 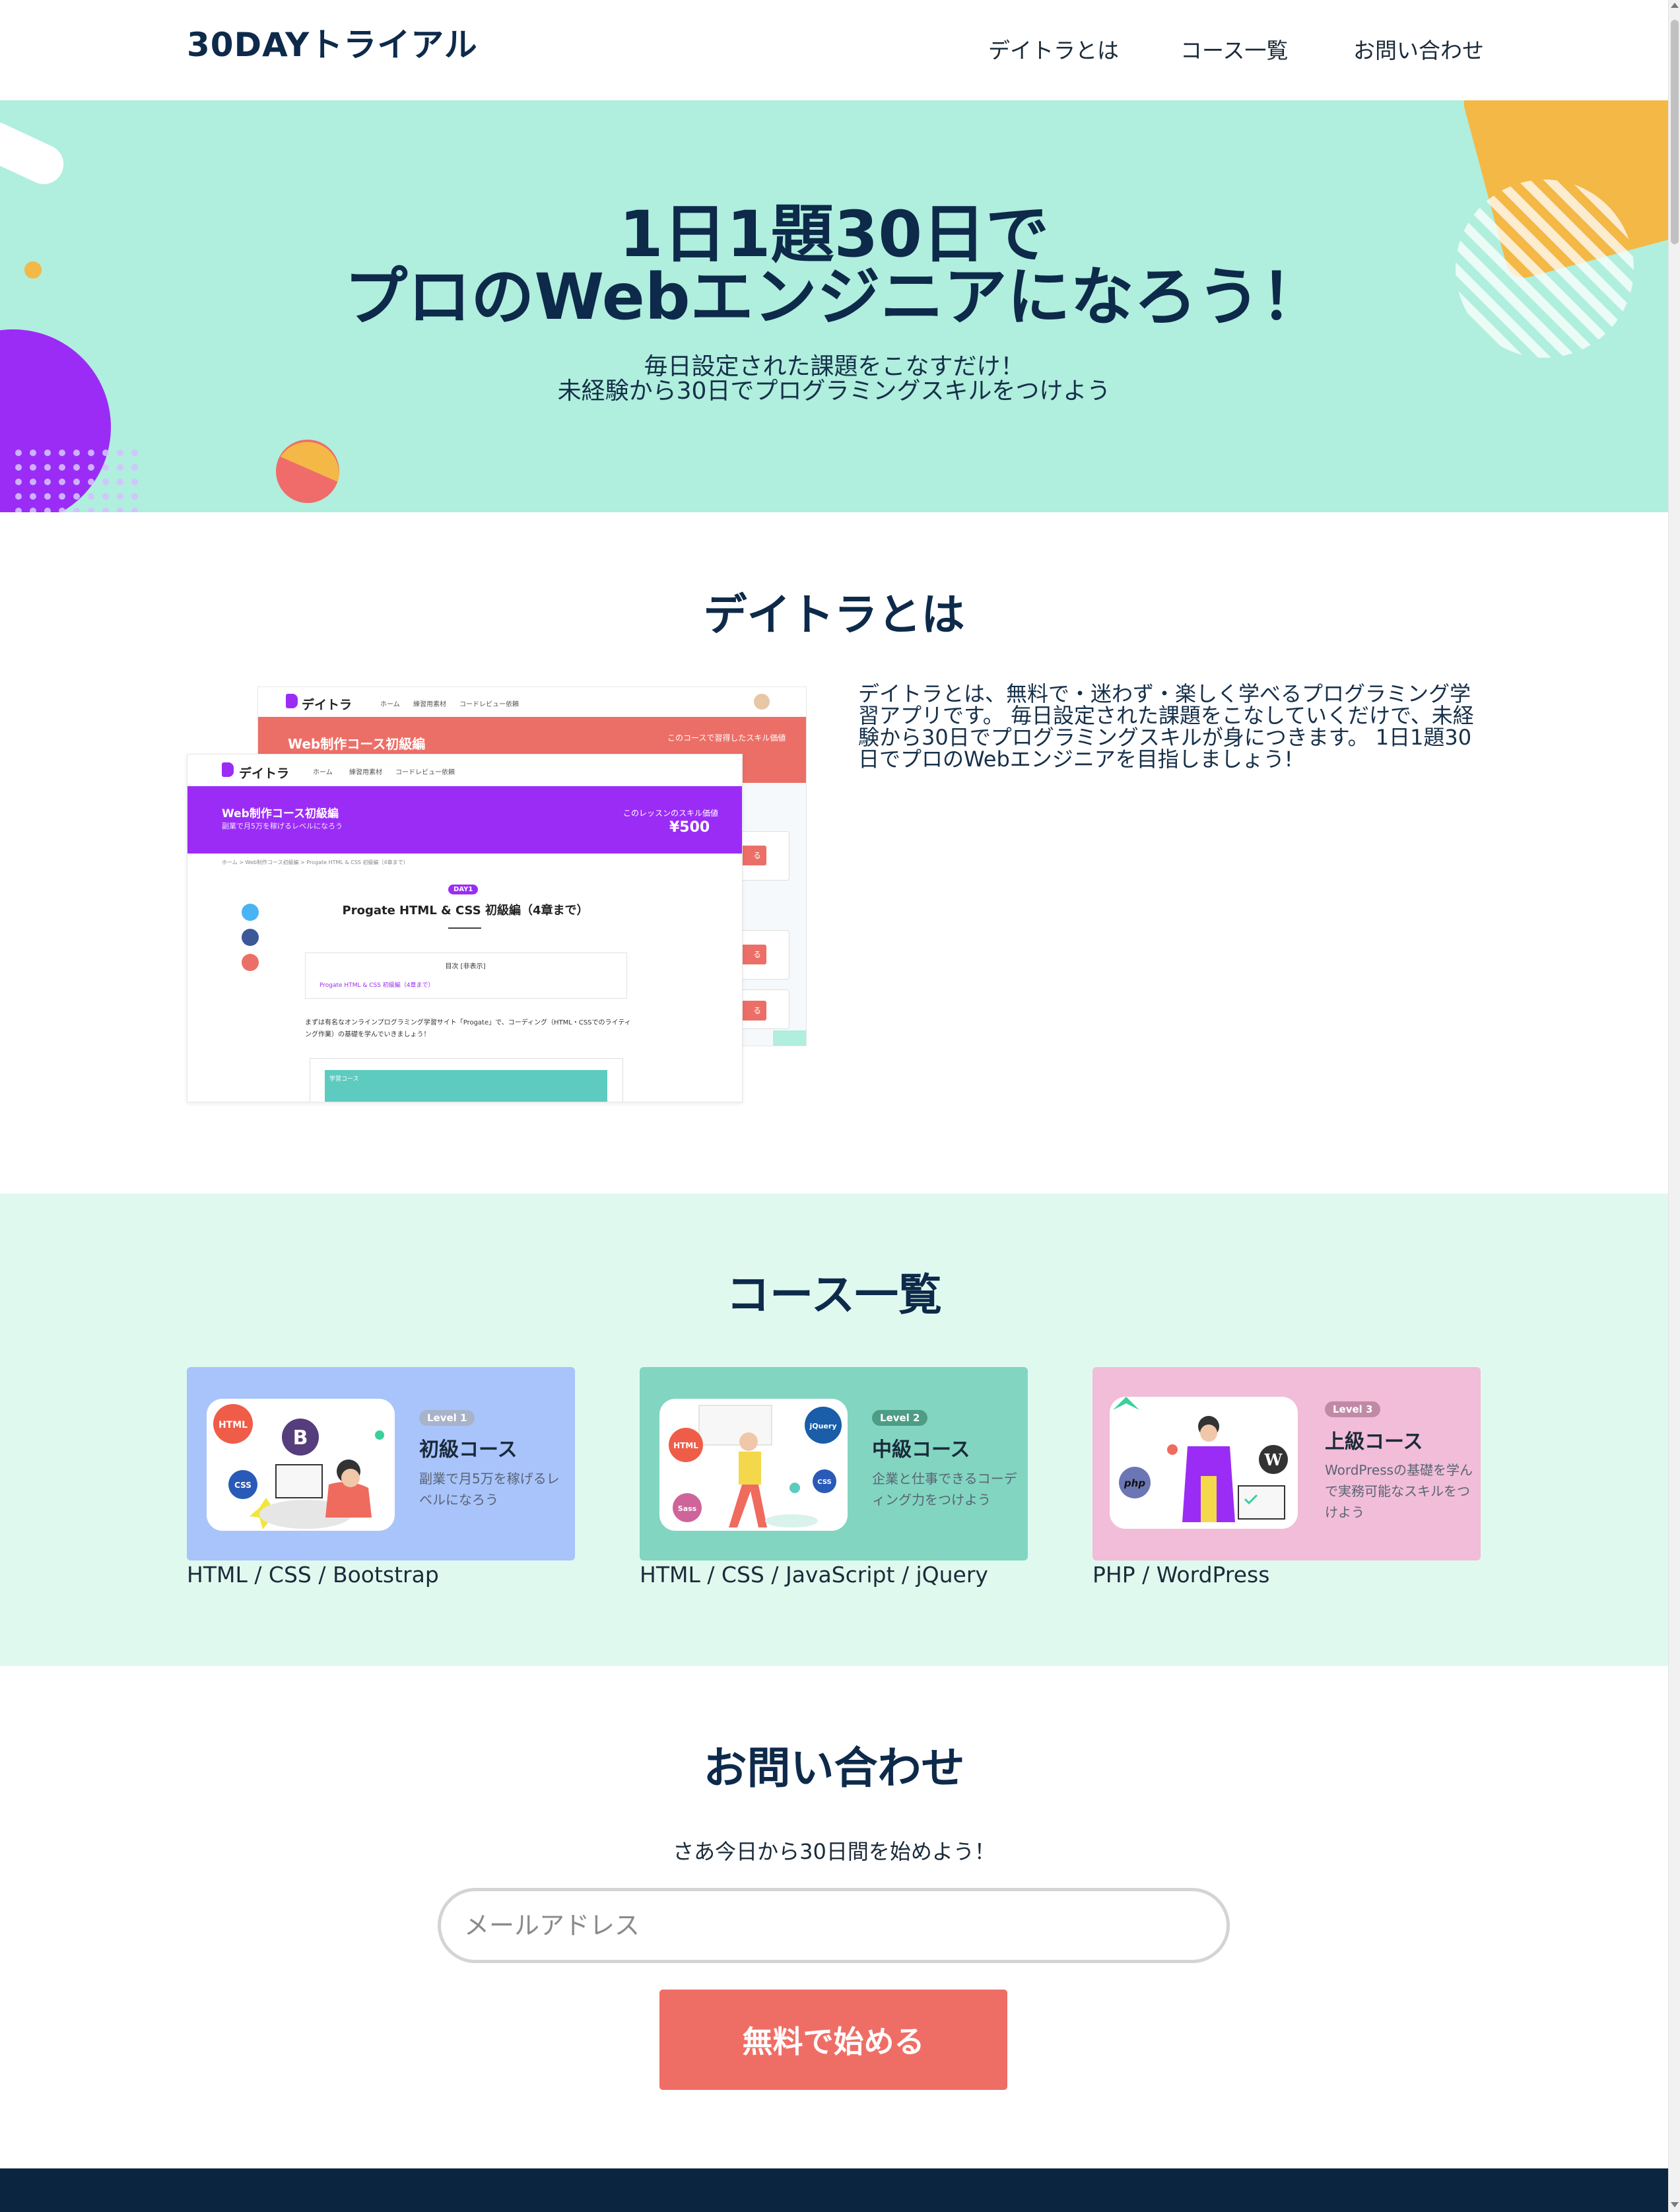 What do you see at coordinates (753, 1465) in the screenshot?
I see `course-illustration-intermediate: HTML jQuery Sass CSS` at bounding box center [753, 1465].